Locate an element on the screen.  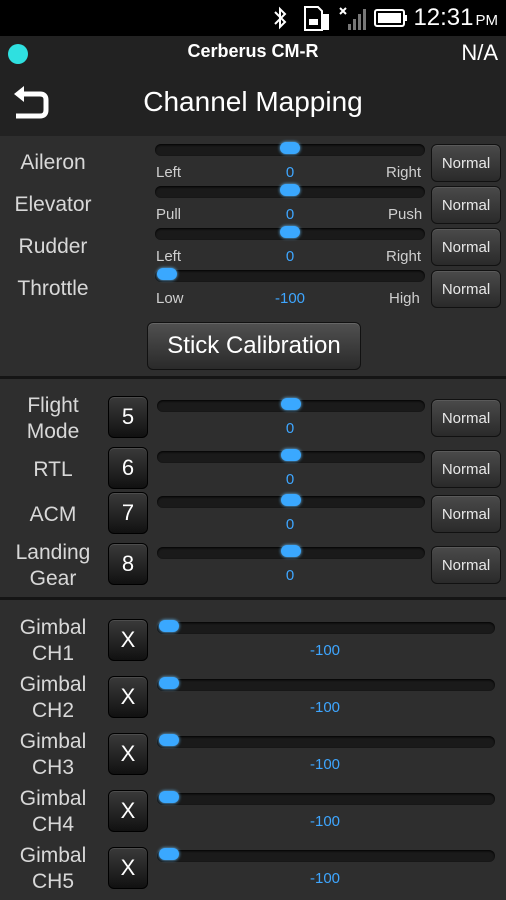
clock-ampm: PM is located at coordinates (487, 20).